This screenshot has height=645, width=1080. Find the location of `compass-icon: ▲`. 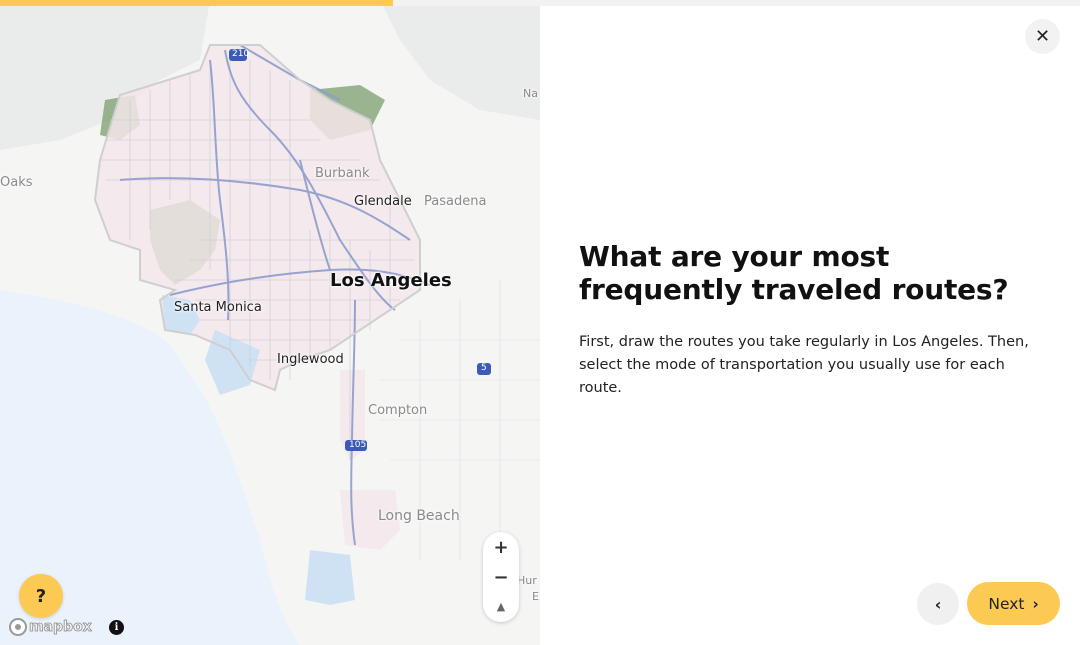

compass-icon: ▲ is located at coordinates (501, 606).